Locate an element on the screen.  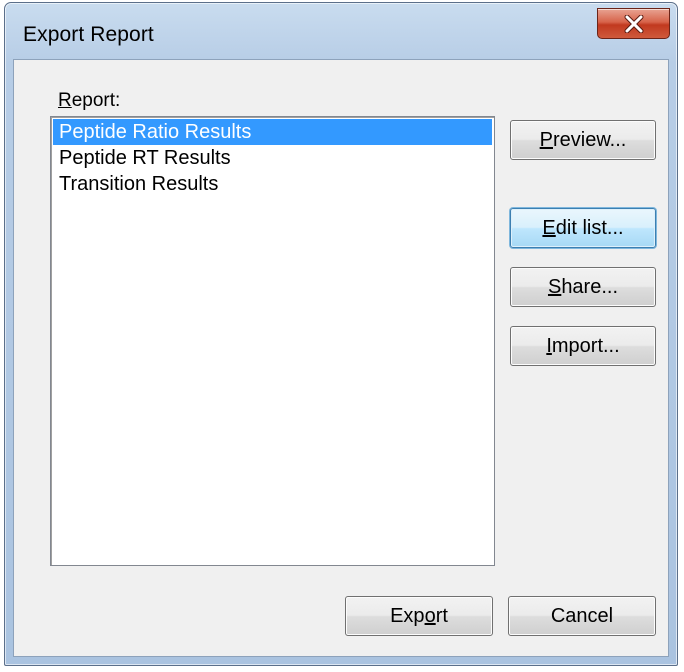
cancel-label: Cancel is located at coordinates (582, 615).